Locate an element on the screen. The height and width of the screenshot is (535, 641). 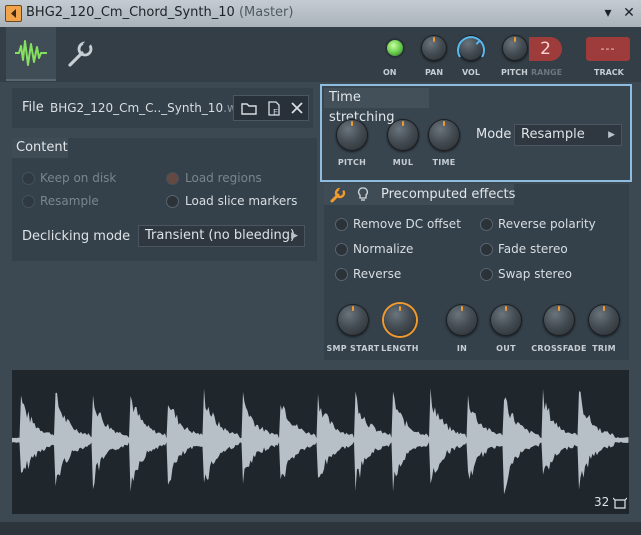
content-title: Content is located at coordinates (40, 148).